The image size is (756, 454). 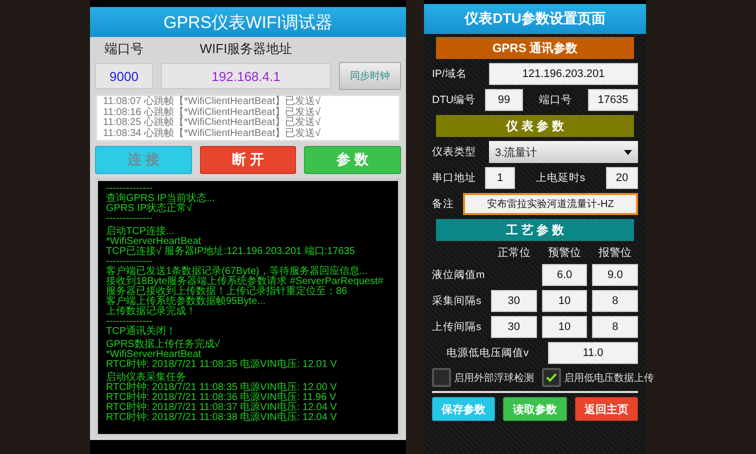 I want to click on field-label: 电源低电压阈值v, so click(x=487, y=353).